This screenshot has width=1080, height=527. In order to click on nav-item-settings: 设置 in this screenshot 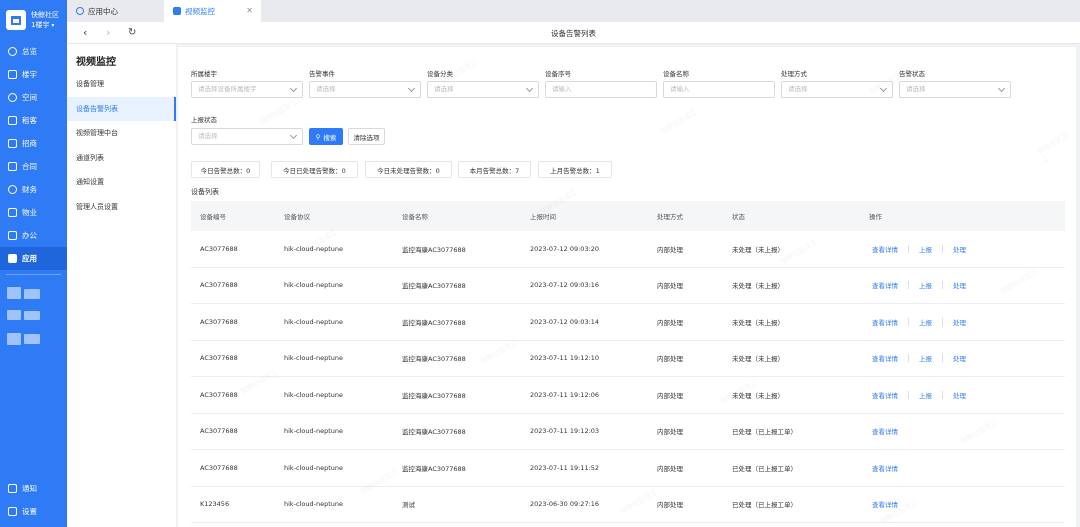, I will do `click(33, 511)`.